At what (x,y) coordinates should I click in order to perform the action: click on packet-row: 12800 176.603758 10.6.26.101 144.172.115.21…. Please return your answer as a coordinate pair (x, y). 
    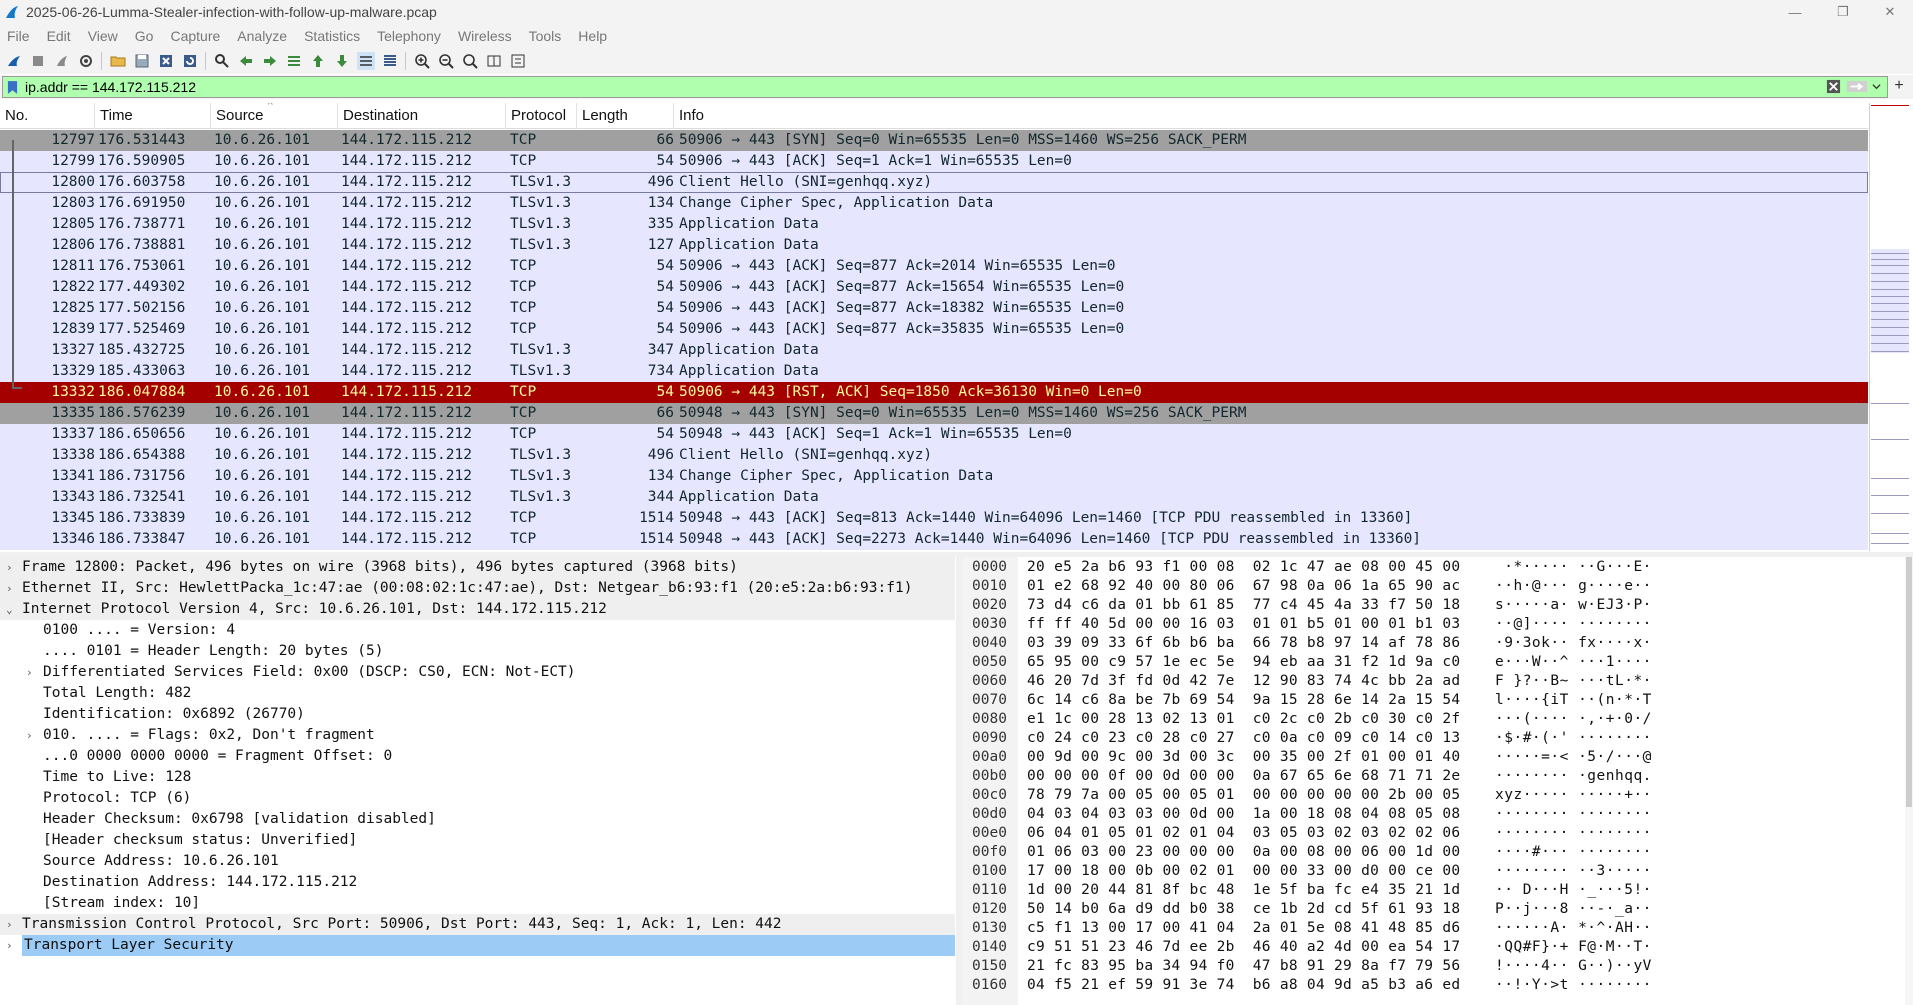
    Looking at the image, I should click on (934, 182).